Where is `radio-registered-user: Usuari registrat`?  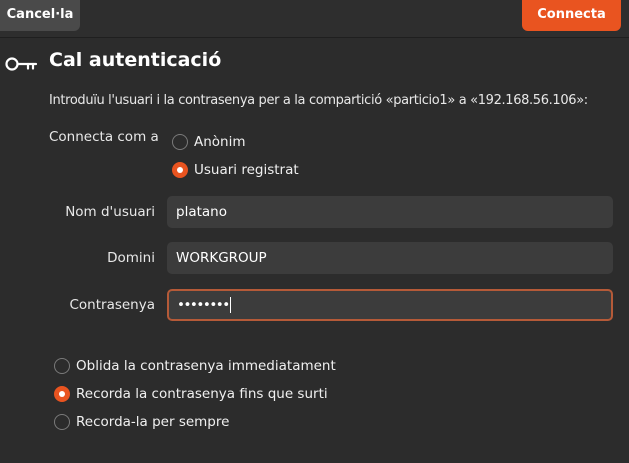
radio-registered-user: Usuari registrat is located at coordinates (235, 170).